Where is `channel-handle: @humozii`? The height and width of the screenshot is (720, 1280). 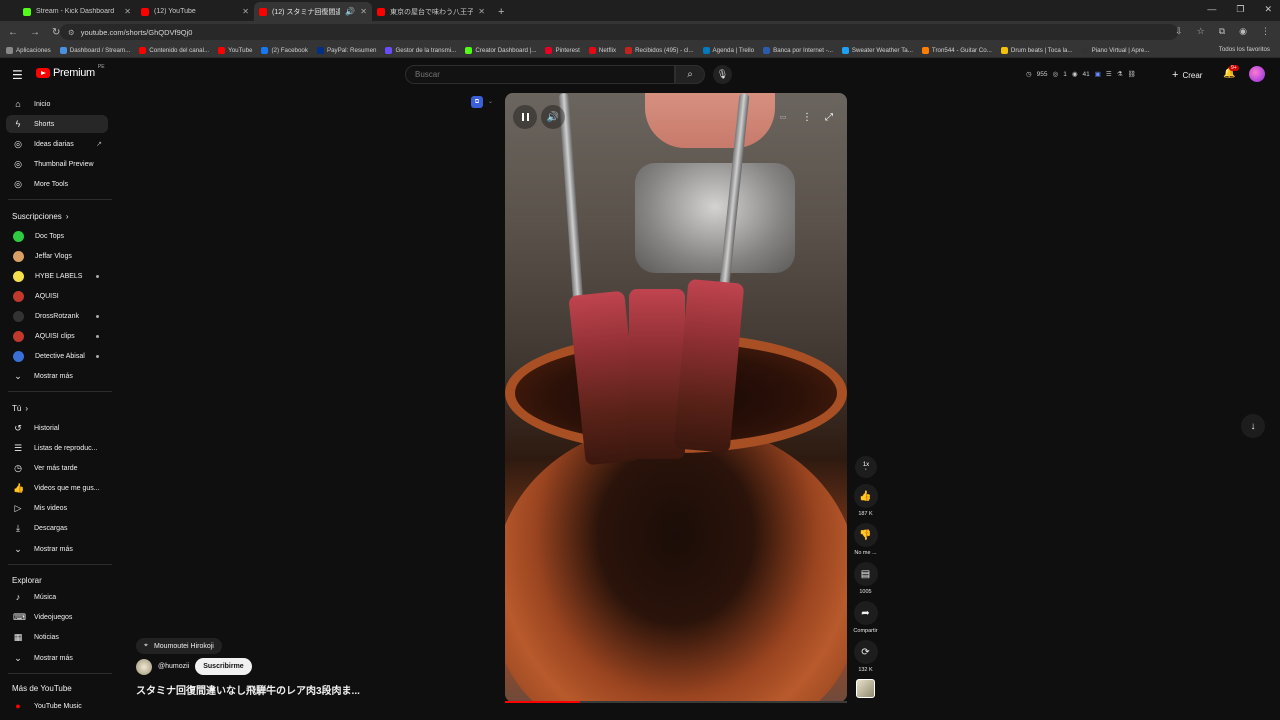
channel-handle: @humozii is located at coordinates (173, 666).